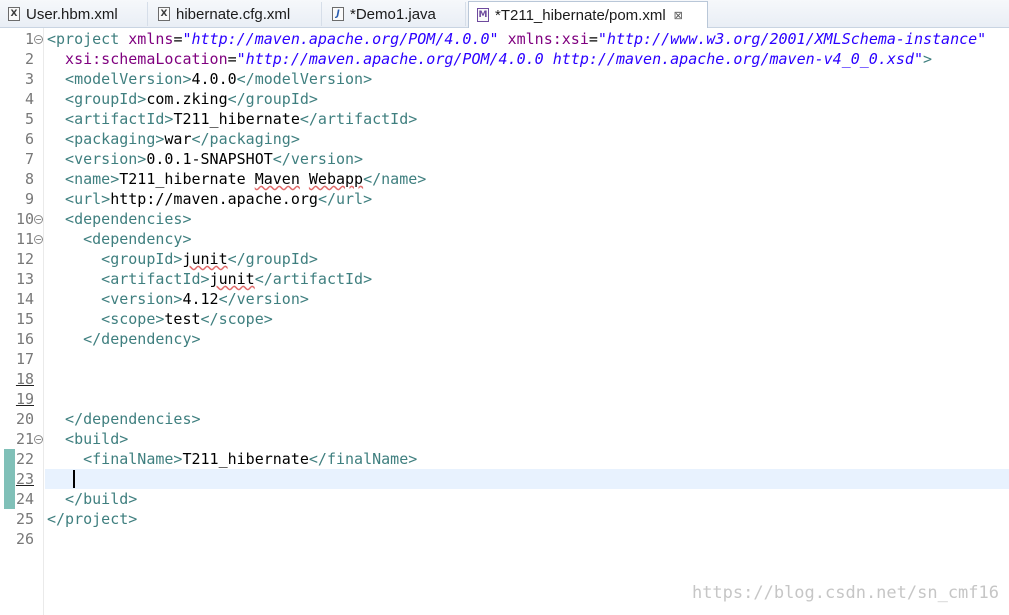  I want to click on line-number: 13, so click(24, 279).